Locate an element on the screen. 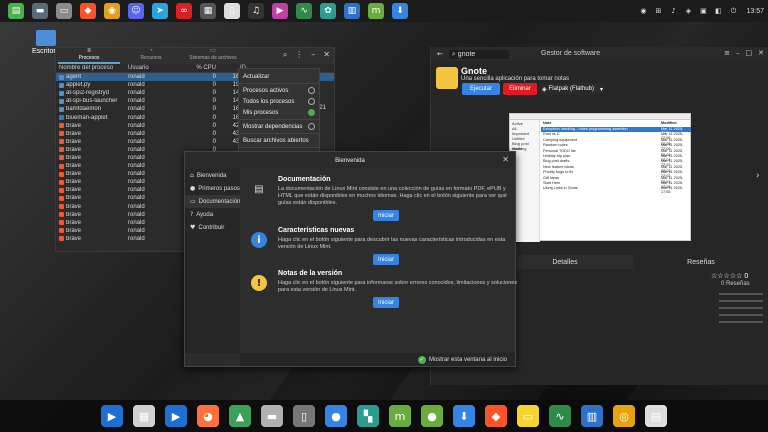  power-tray-icon: ⏻ is located at coordinates (733, 11).